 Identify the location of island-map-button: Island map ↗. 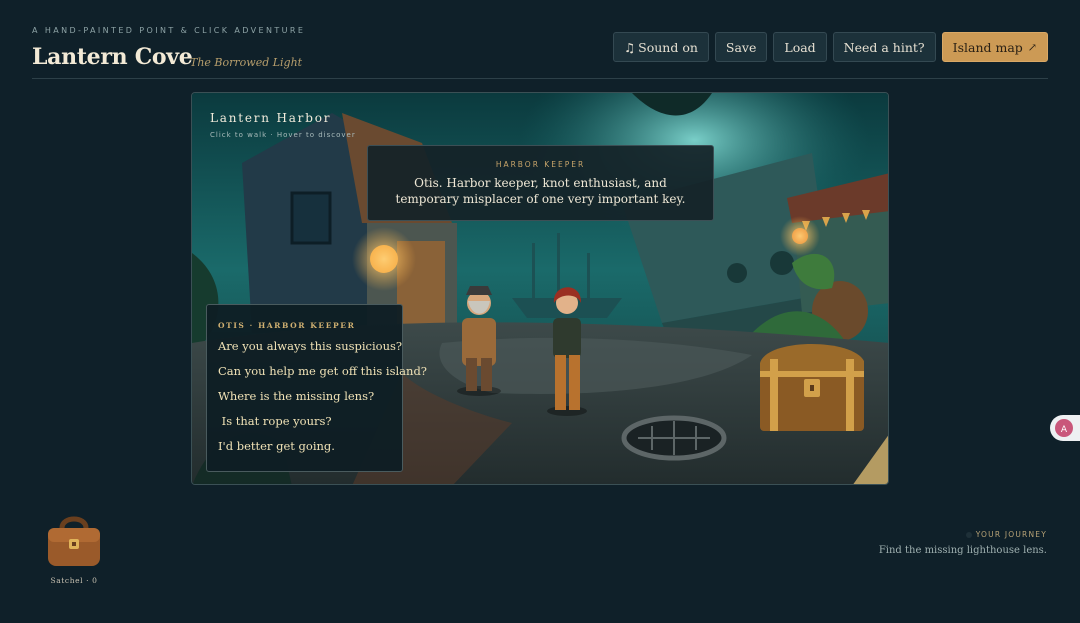
(994, 47).